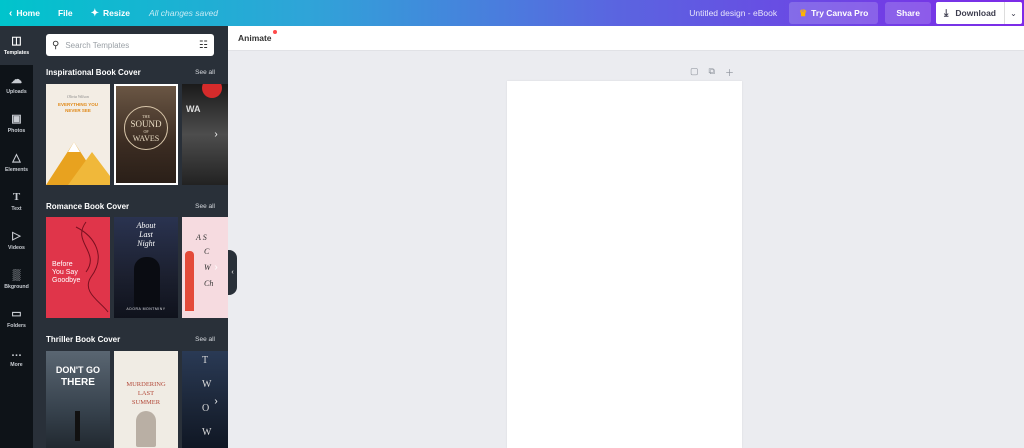 This screenshot has width=1024, height=448. What do you see at coordinates (78, 134) in the screenshot?
I see `template-thumbnail: Olivia Wilson EVERYTHING YOU NEVER SEE` at bounding box center [78, 134].